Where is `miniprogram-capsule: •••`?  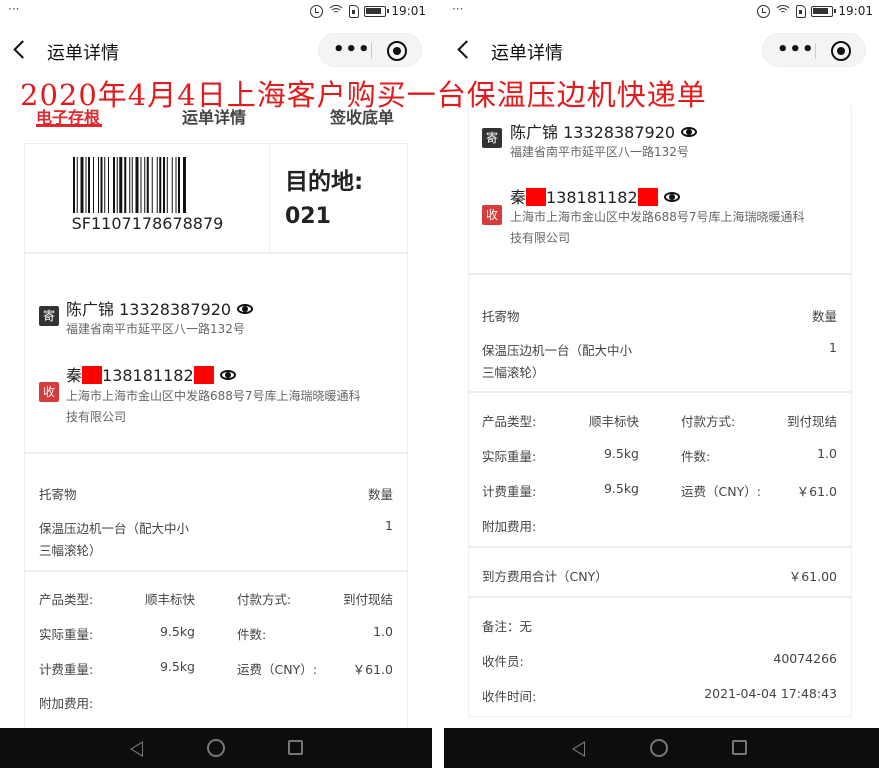
miniprogram-capsule: ••• is located at coordinates (370, 50).